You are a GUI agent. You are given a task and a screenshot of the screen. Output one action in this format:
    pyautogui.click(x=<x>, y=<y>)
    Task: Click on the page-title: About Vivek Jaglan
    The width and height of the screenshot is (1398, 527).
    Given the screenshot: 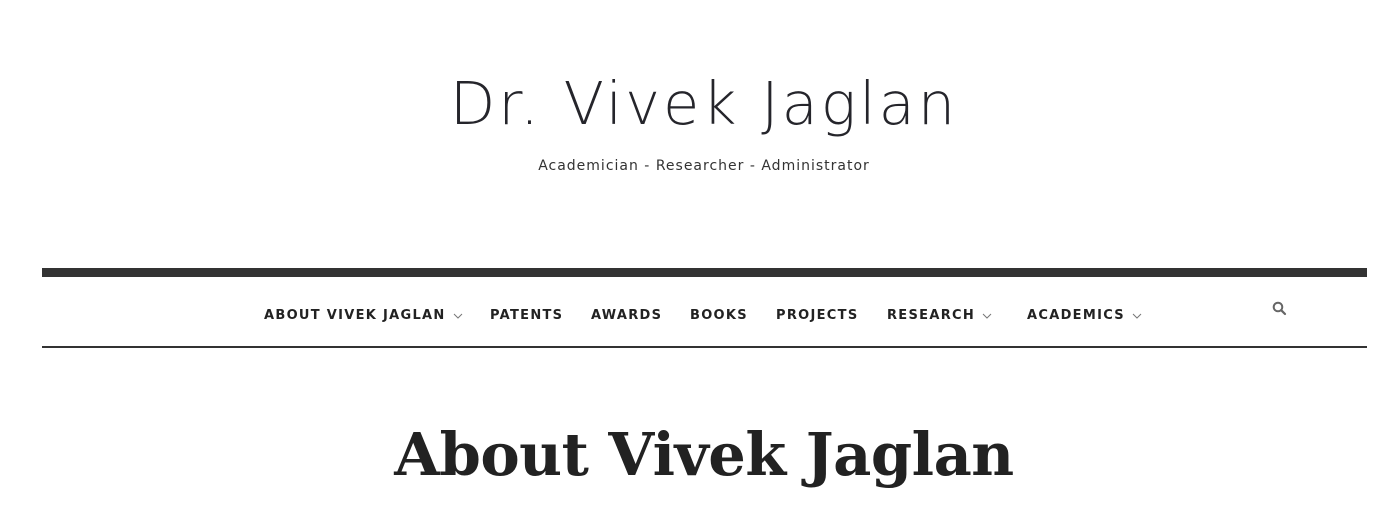 What is the action you would take?
    pyautogui.click(x=704, y=454)
    